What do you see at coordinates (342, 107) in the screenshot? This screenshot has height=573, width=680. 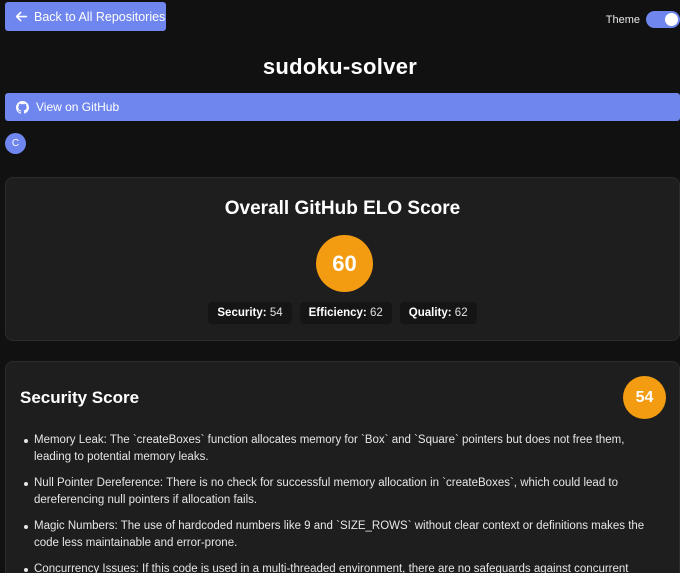 I see `view-on-github-button: View on GitHub` at bounding box center [342, 107].